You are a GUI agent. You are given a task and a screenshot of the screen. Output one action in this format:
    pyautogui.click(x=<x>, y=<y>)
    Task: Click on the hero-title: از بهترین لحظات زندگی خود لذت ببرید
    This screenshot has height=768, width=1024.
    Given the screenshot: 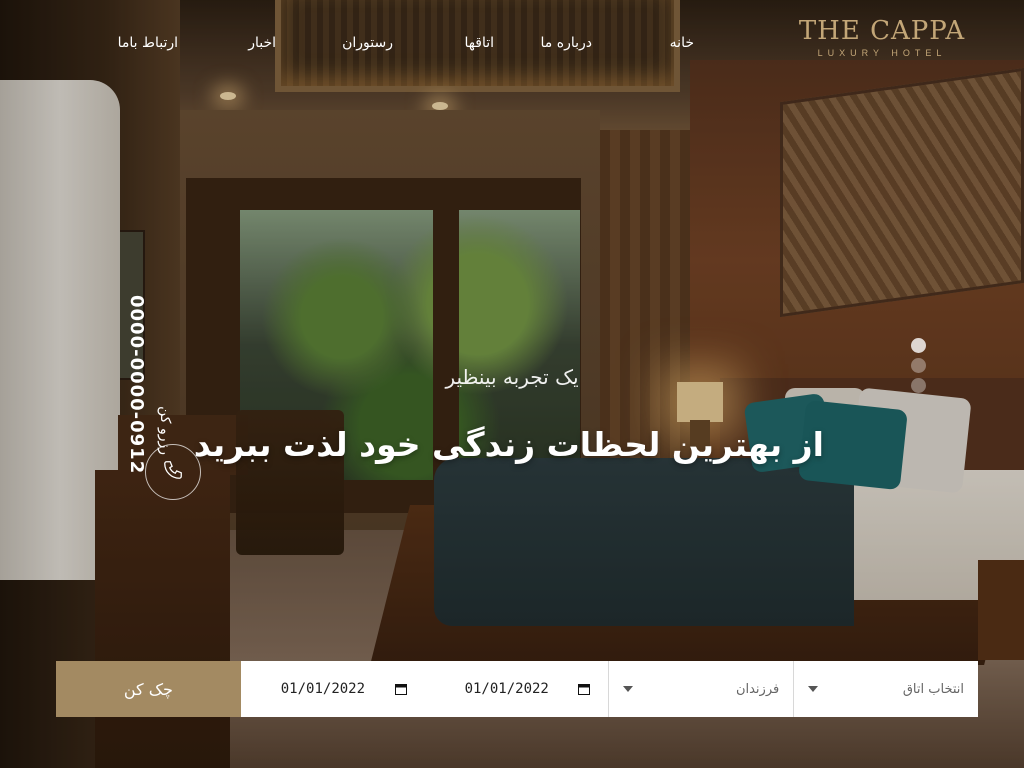 What is the action you would take?
    pyautogui.click(x=508, y=444)
    